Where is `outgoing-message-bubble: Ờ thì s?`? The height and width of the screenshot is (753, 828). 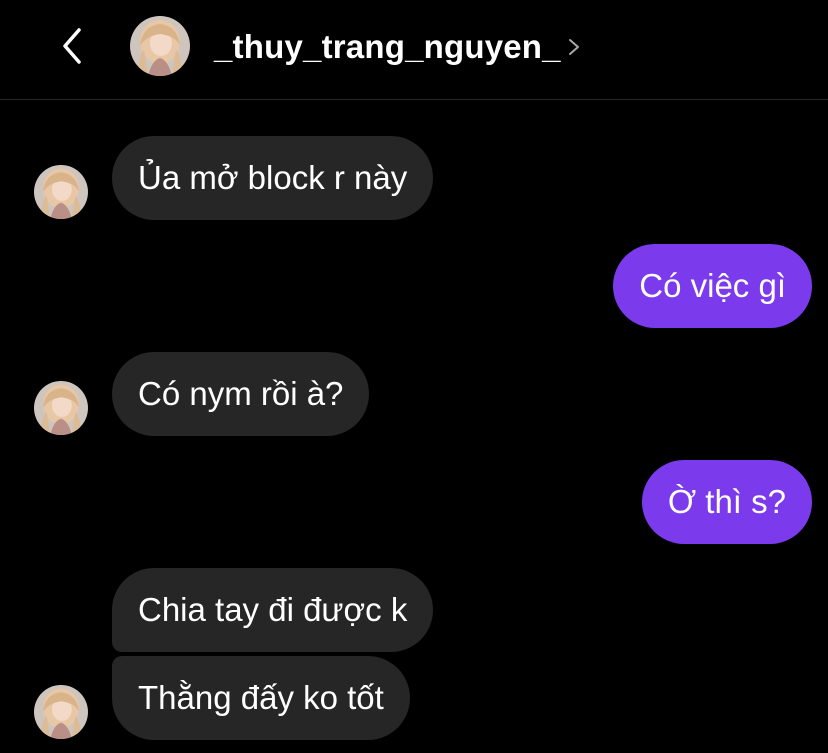 outgoing-message-bubble: Ờ thì s? is located at coordinates (726, 502).